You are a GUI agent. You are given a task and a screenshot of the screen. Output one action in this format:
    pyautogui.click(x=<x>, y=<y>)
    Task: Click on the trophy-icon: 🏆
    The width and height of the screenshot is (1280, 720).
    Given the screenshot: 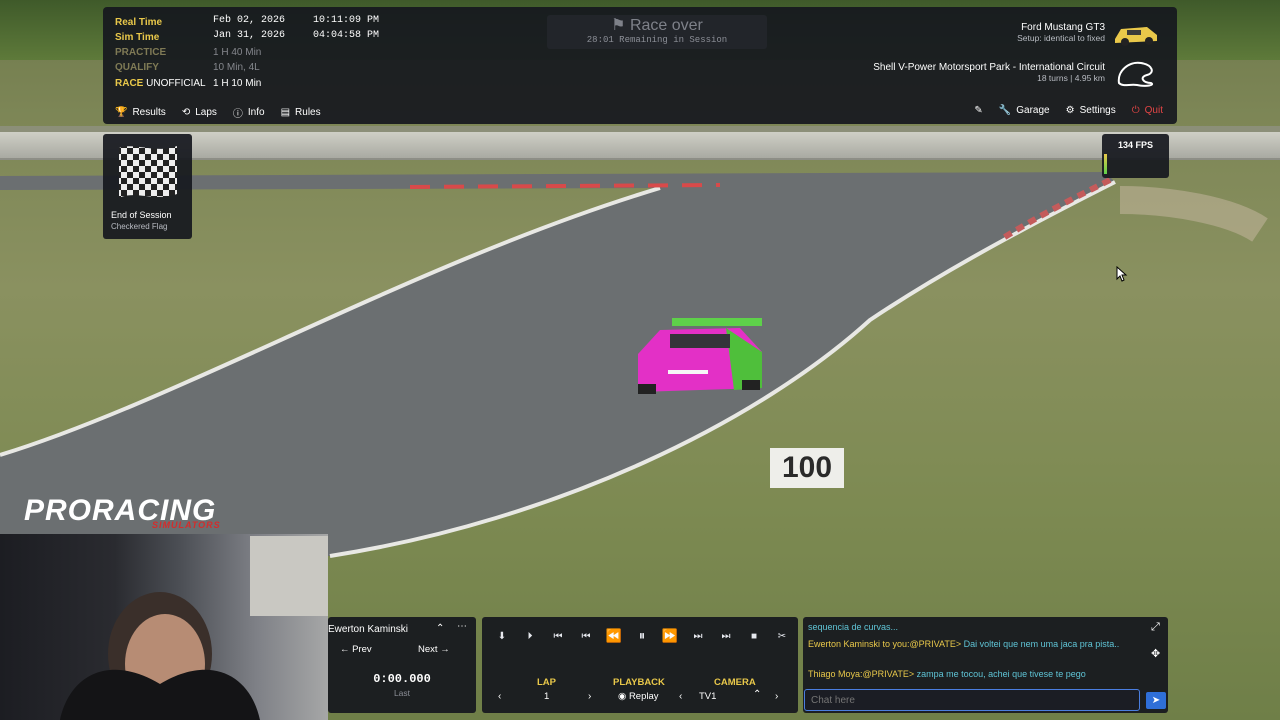 What is the action you would take?
    pyautogui.click(x=121, y=112)
    